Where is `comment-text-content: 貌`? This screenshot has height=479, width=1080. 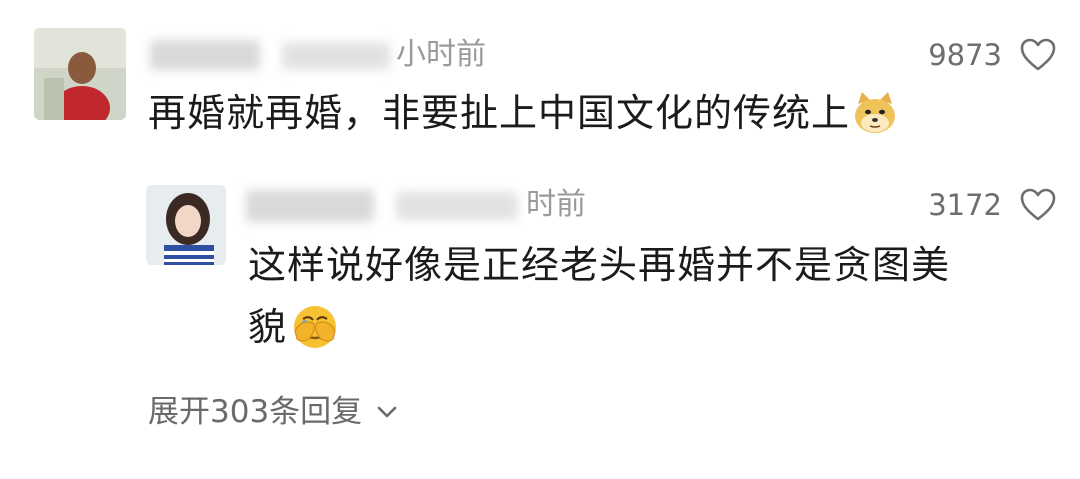
comment-text-content: 貌 is located at coordinates (268, 327).